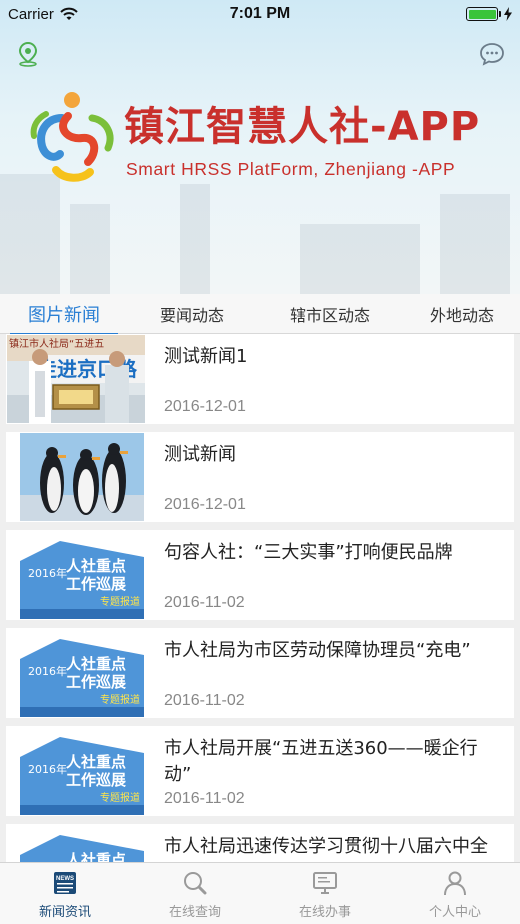  I want to click on charging-bolt-icon, so click(508, 14).